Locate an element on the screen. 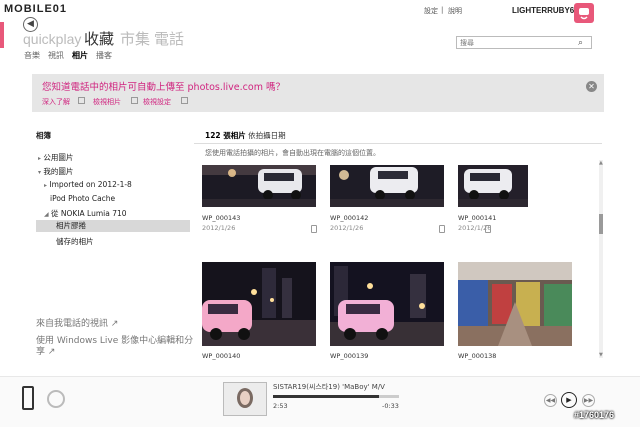 This screenshot has width=640, height=427. photo-name: WP_000138 is located at coordinates (477, 356).